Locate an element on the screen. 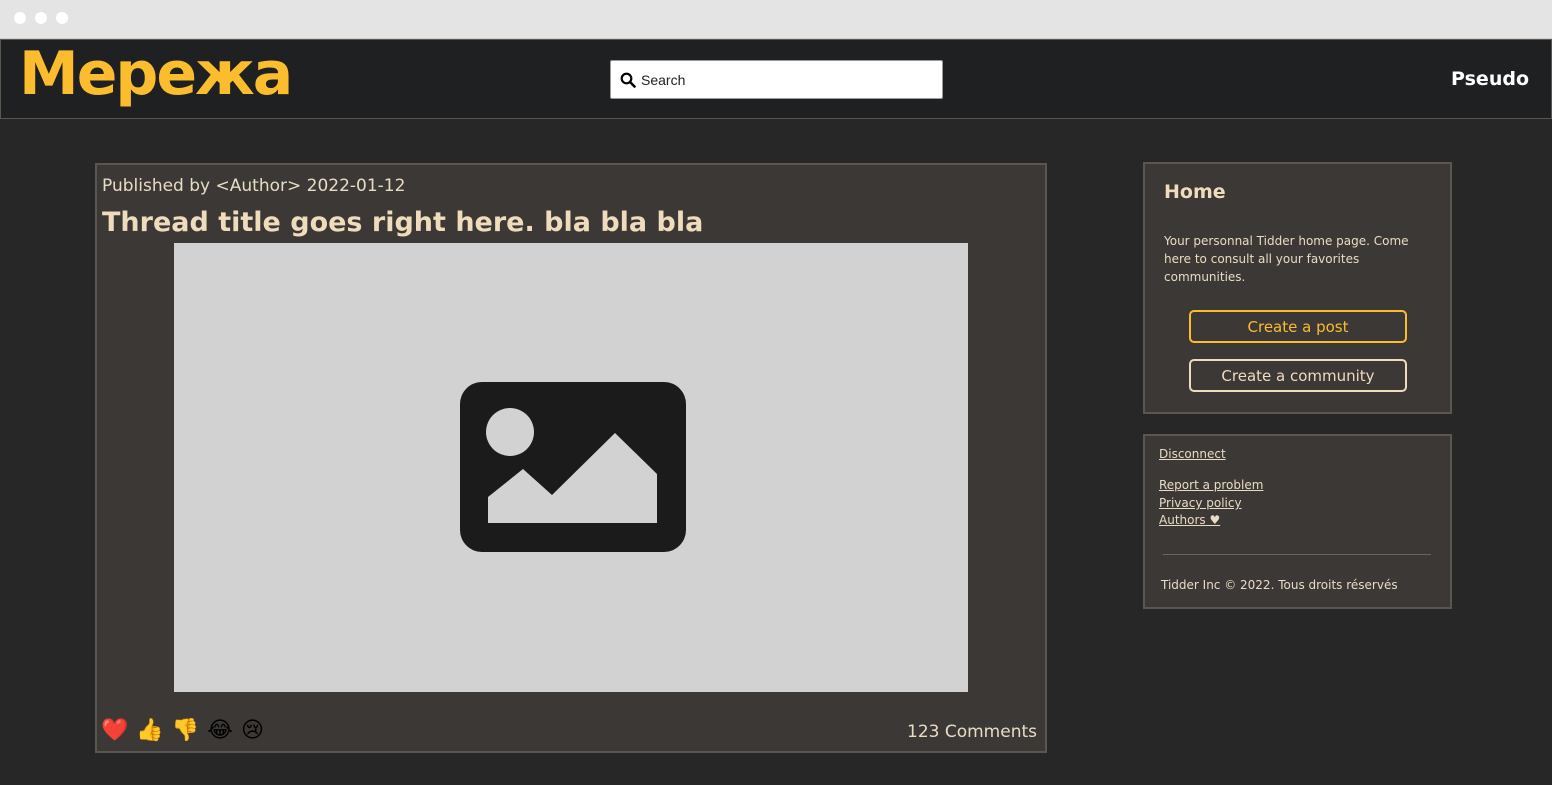 The width and height of the screenshot is (1552, 785). create-community-button: Create a community is located at coordinates (1298, 375).